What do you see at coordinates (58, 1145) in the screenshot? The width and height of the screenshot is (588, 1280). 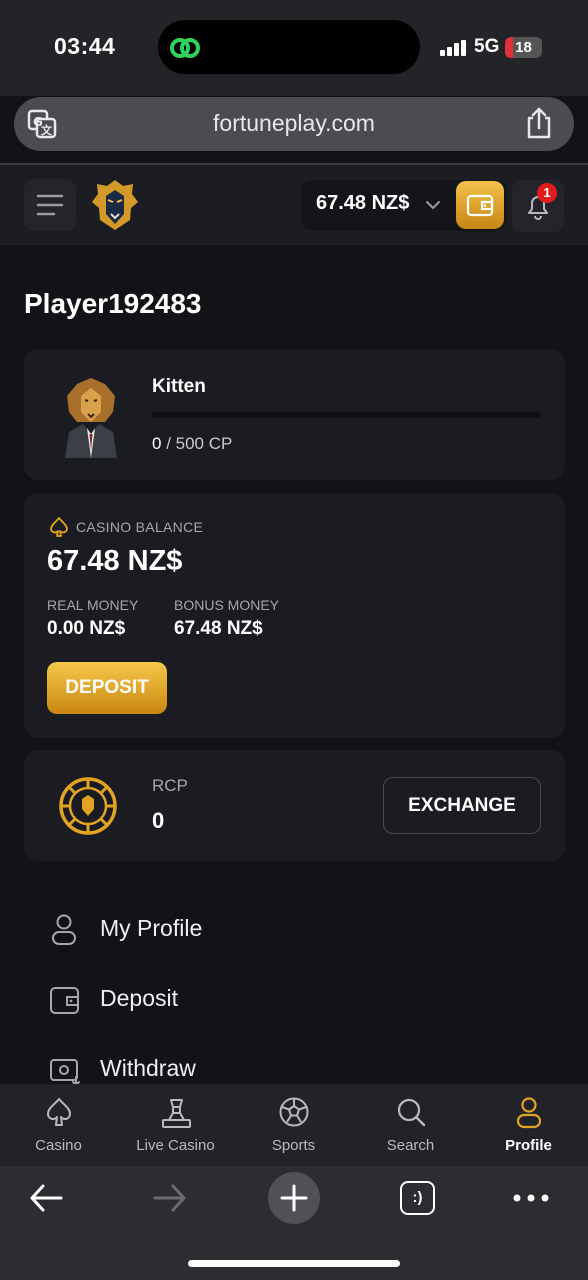 I see `nav-label: Casino` at bounding box center [58, 1145].